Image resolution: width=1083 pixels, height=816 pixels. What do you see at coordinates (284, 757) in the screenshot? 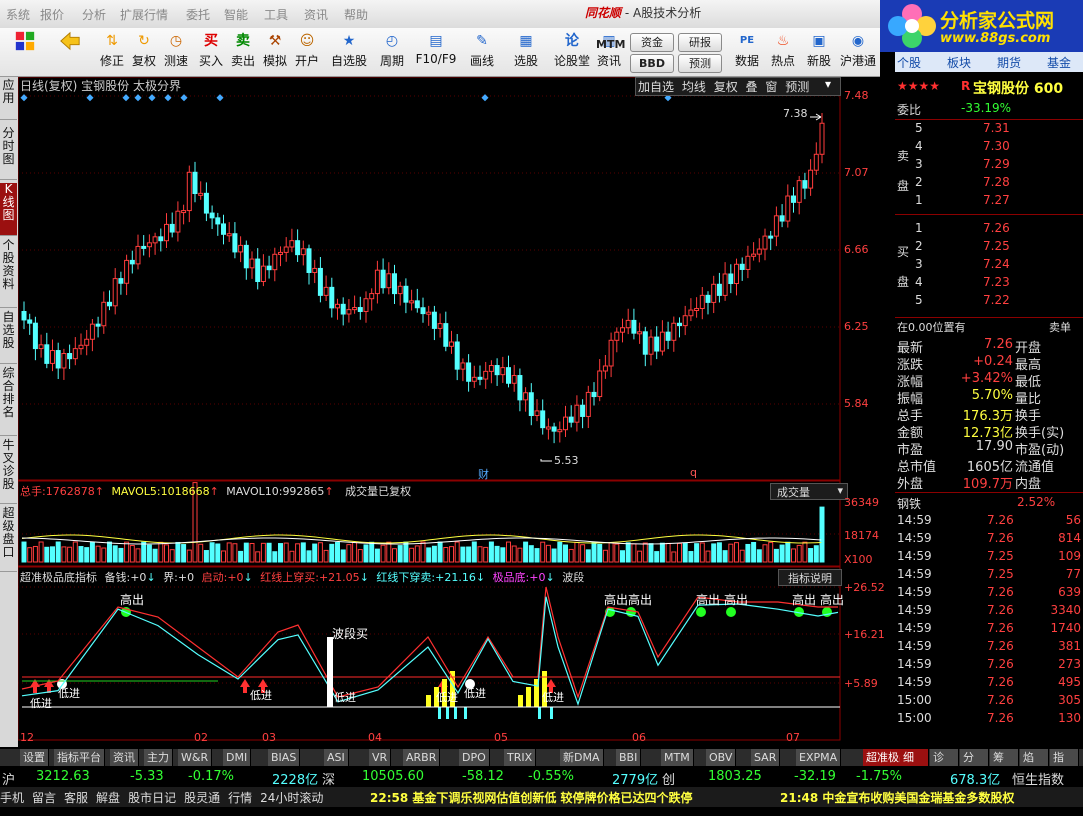
I see `indicator-tab: BIAS` at bounding box center [284, 757].